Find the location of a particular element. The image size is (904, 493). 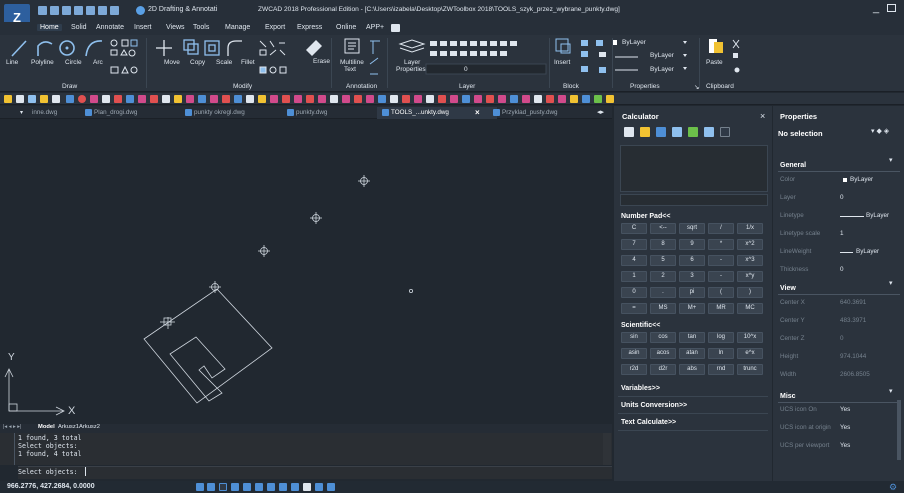

multiline-text-button: Multiline is located at coordinates (352, 62).